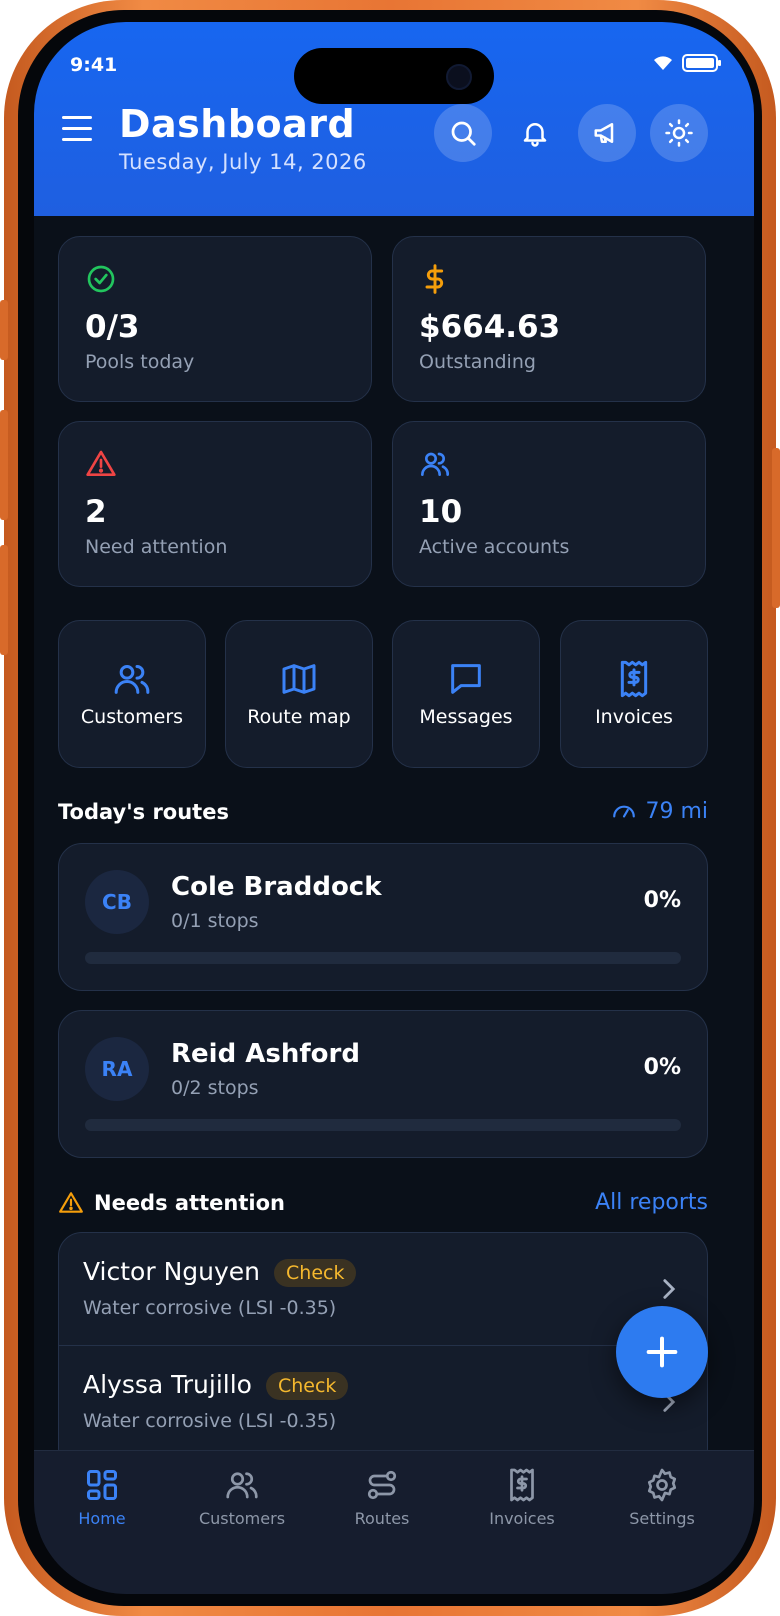  Describe the element at coordinates (466, 717) in the screenshot. I see `quick-action-label: Messages` at that location.